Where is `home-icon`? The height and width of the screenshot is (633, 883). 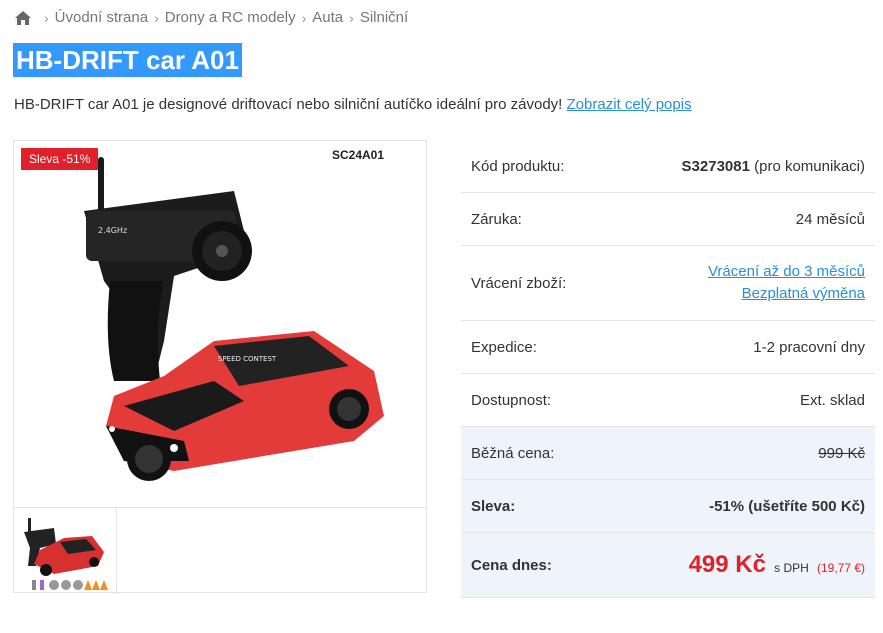 home-icon is located at coordinates (23, 18).